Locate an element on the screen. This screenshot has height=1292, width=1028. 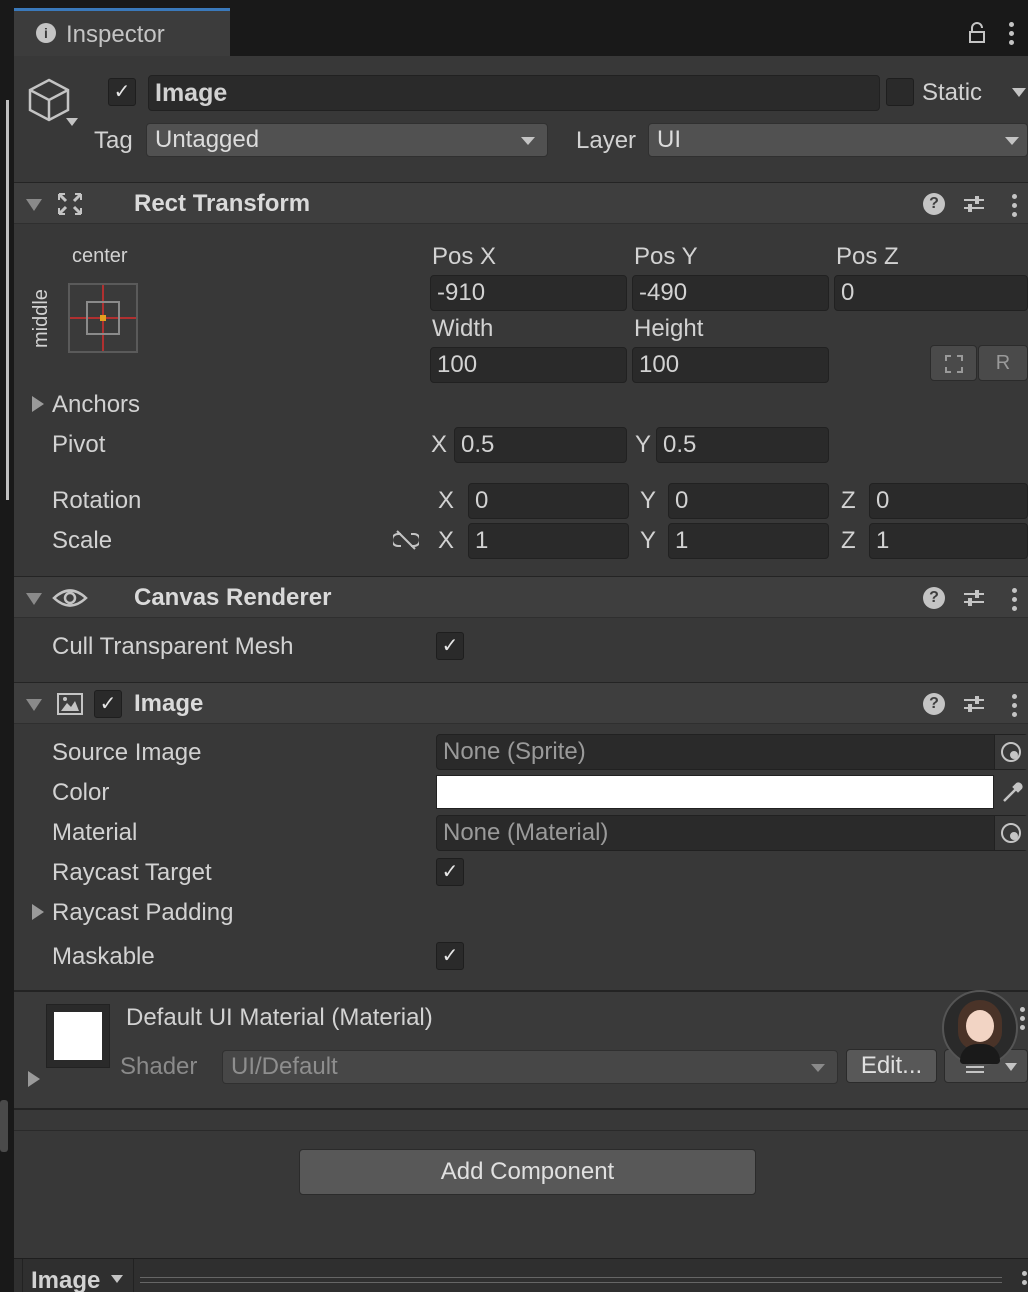
maskable-checkbox: ✓ is located at coordinates (450, 956).